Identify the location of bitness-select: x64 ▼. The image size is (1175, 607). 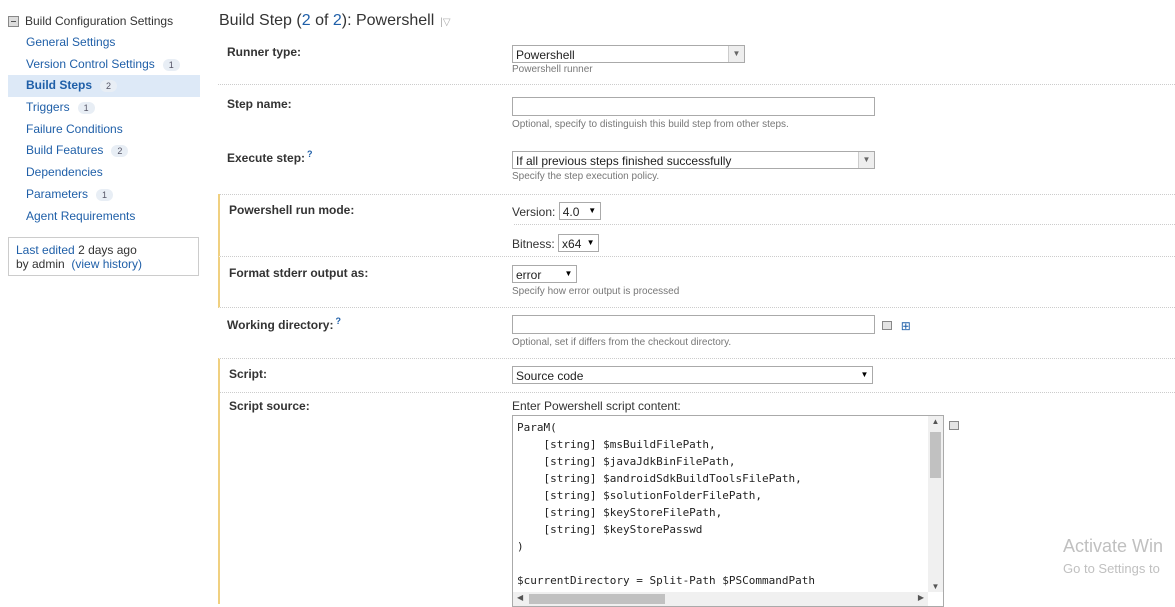
(579, 243).